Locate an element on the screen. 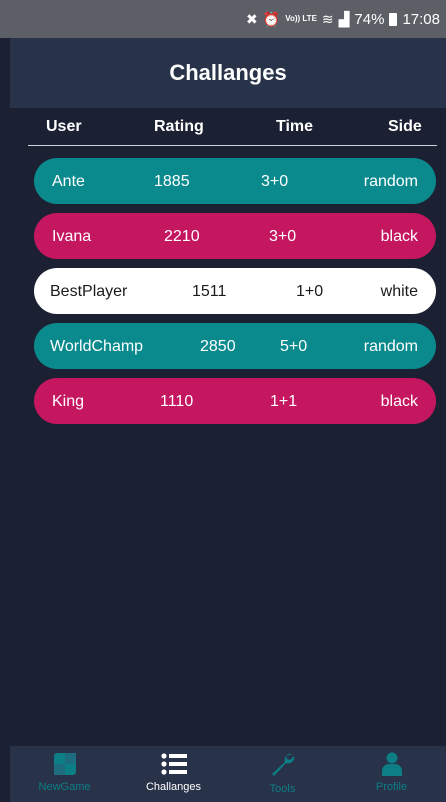 This screenshot has height=802, width=446. battery-percent: 74% is located at coordinates (369, 19).